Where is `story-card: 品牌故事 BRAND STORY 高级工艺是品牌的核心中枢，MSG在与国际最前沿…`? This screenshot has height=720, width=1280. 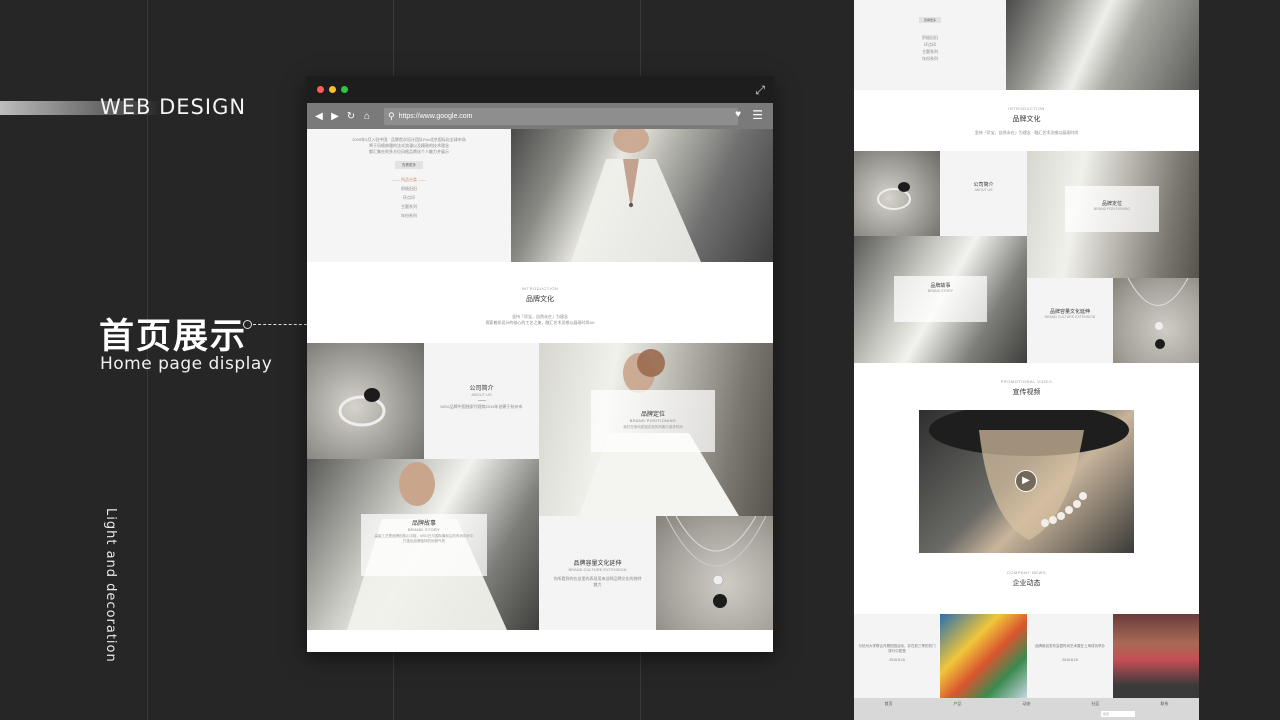
story-card: 品牌故事 BRAND STORY 高级工艺是品牌的核心中枢，MSG在与国际最前沿… is located at coordinates (424, 545).